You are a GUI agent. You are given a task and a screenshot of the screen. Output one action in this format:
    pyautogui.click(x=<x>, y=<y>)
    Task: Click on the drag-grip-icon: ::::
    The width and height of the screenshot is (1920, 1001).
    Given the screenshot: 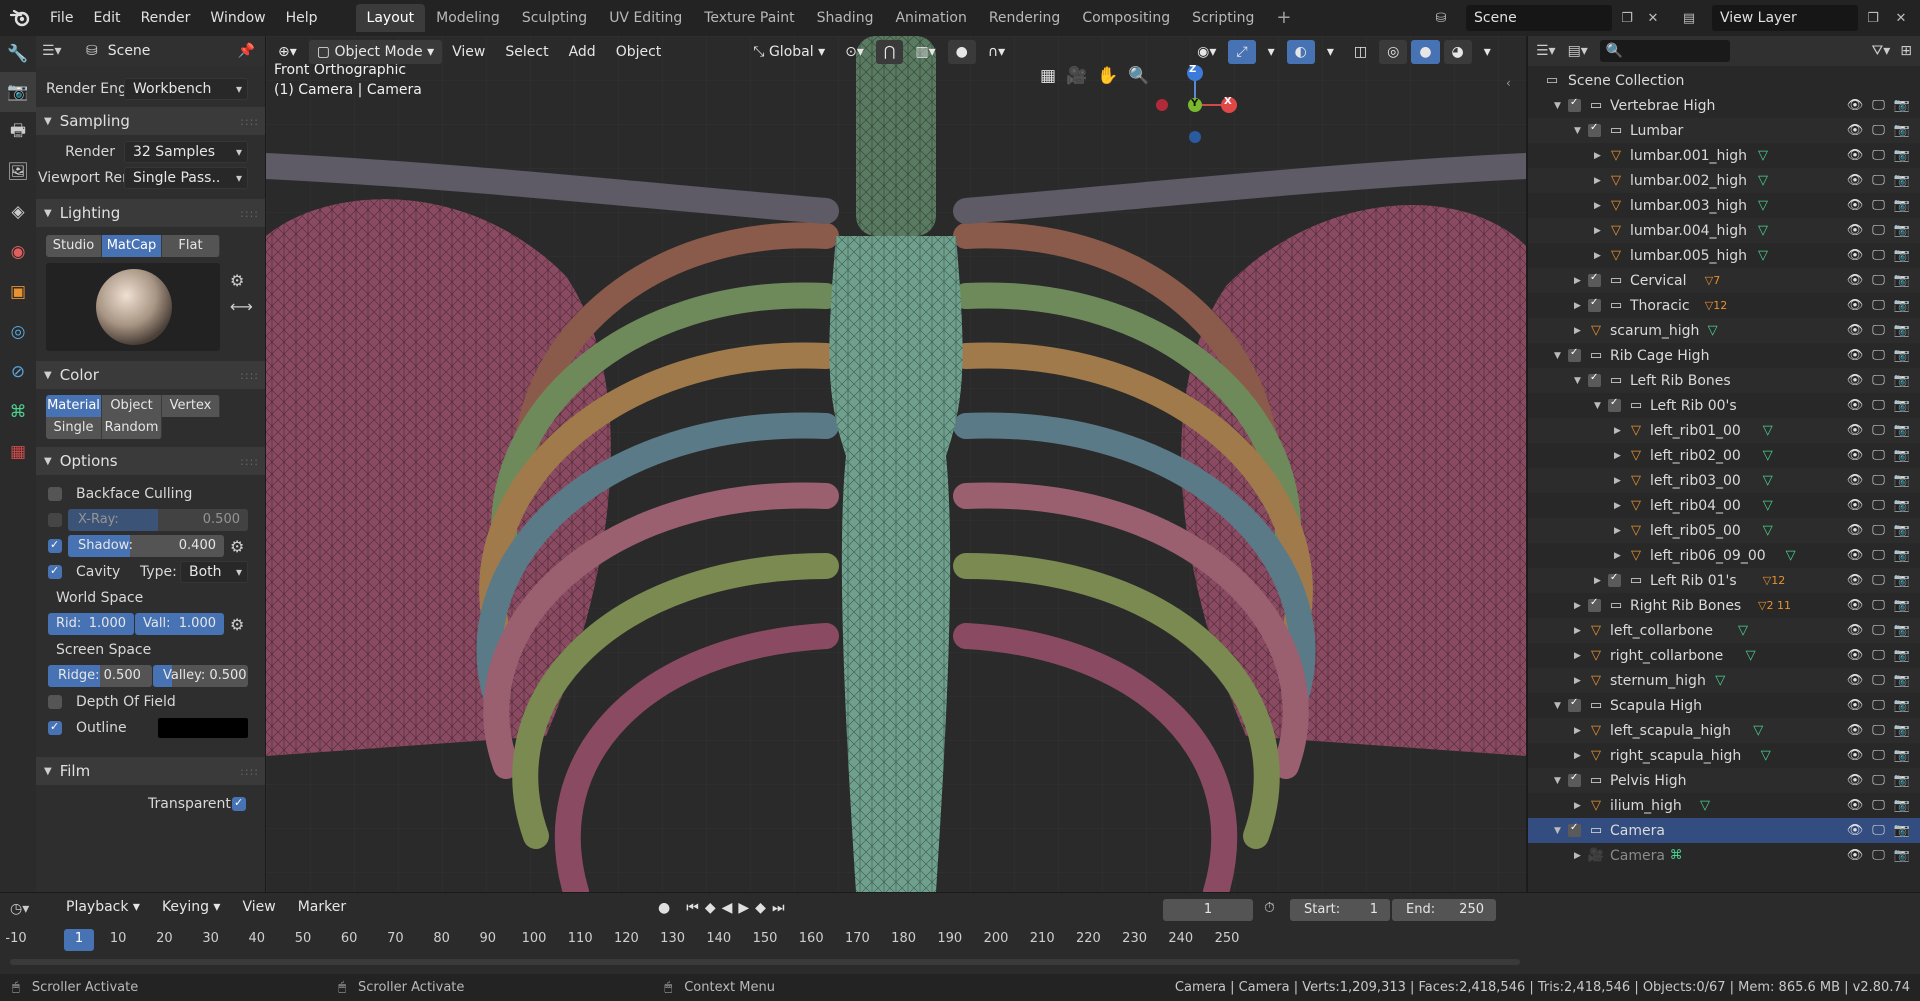 What is the action you would take?
    pyautogui.click(x=249, y=771)
    